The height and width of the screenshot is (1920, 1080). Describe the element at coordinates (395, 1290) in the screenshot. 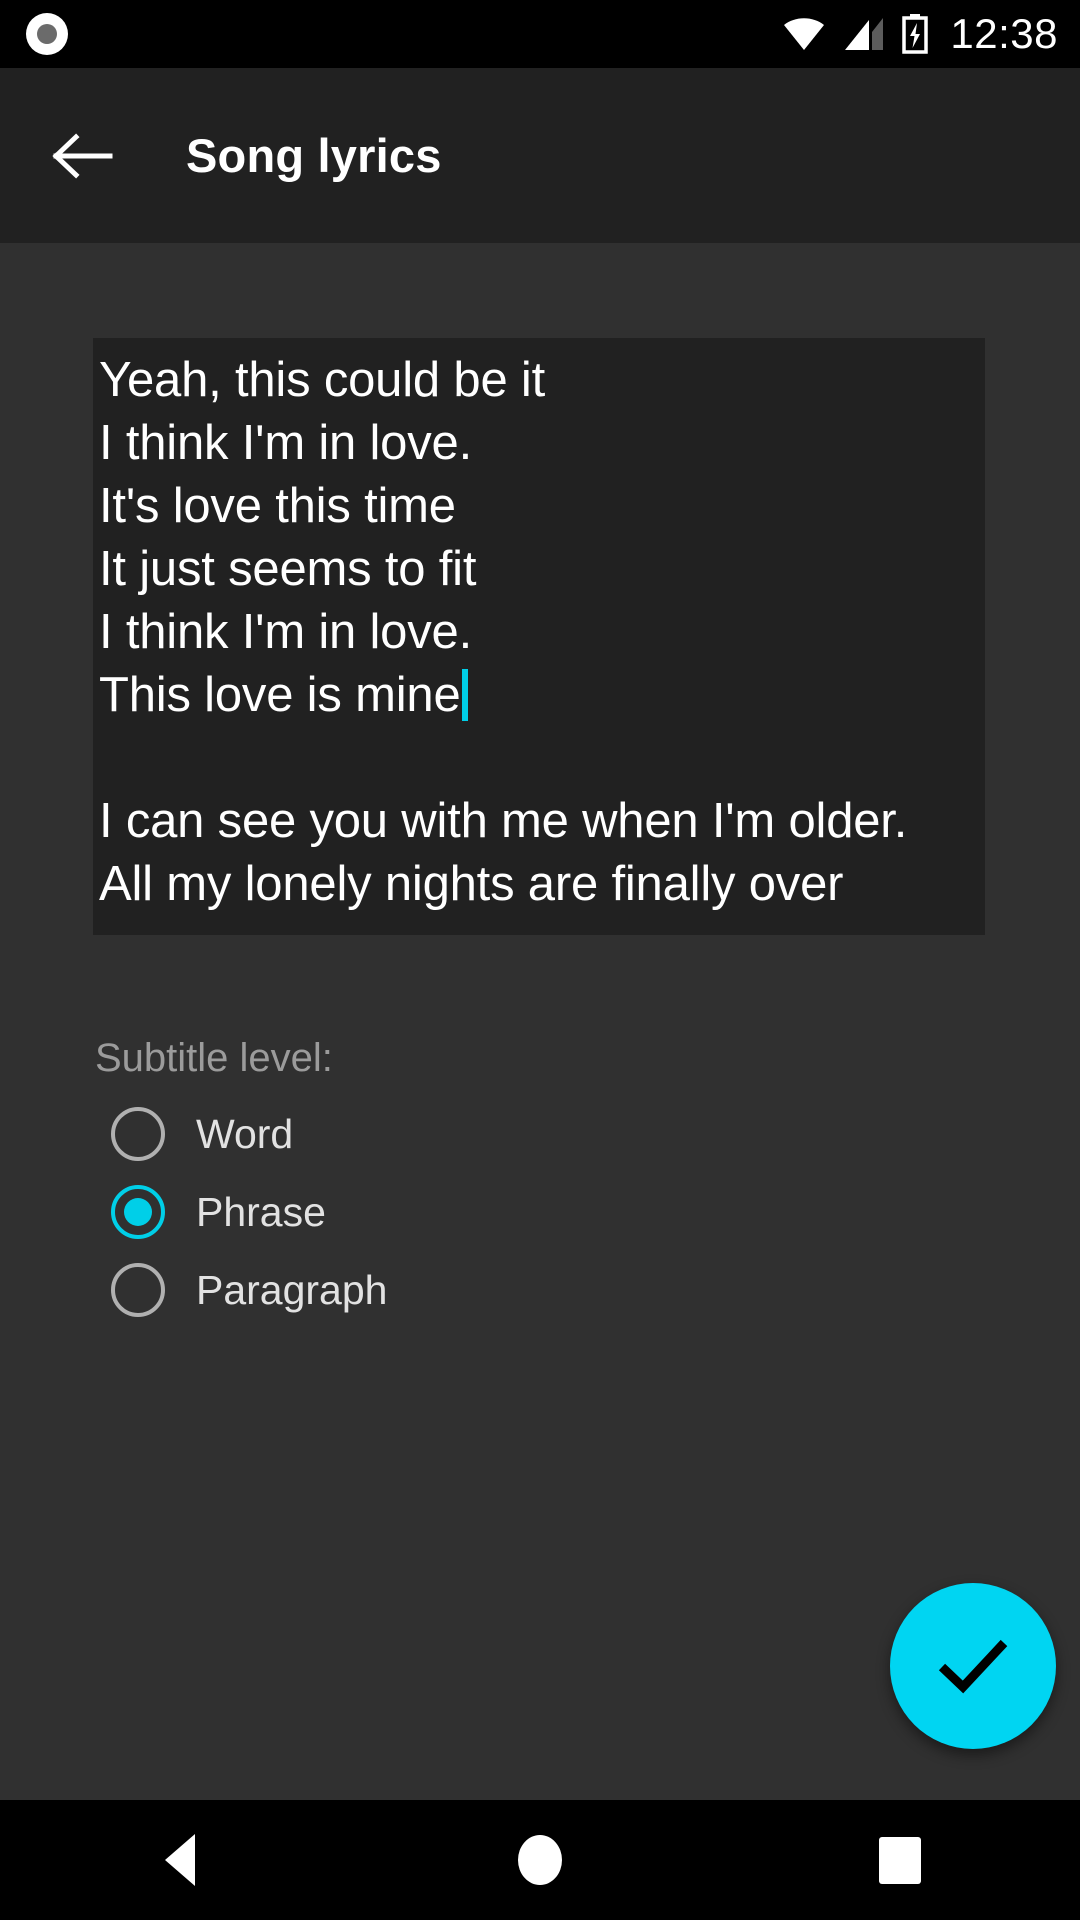

I see `radio-option-paragraph: Paragraph` at that location.